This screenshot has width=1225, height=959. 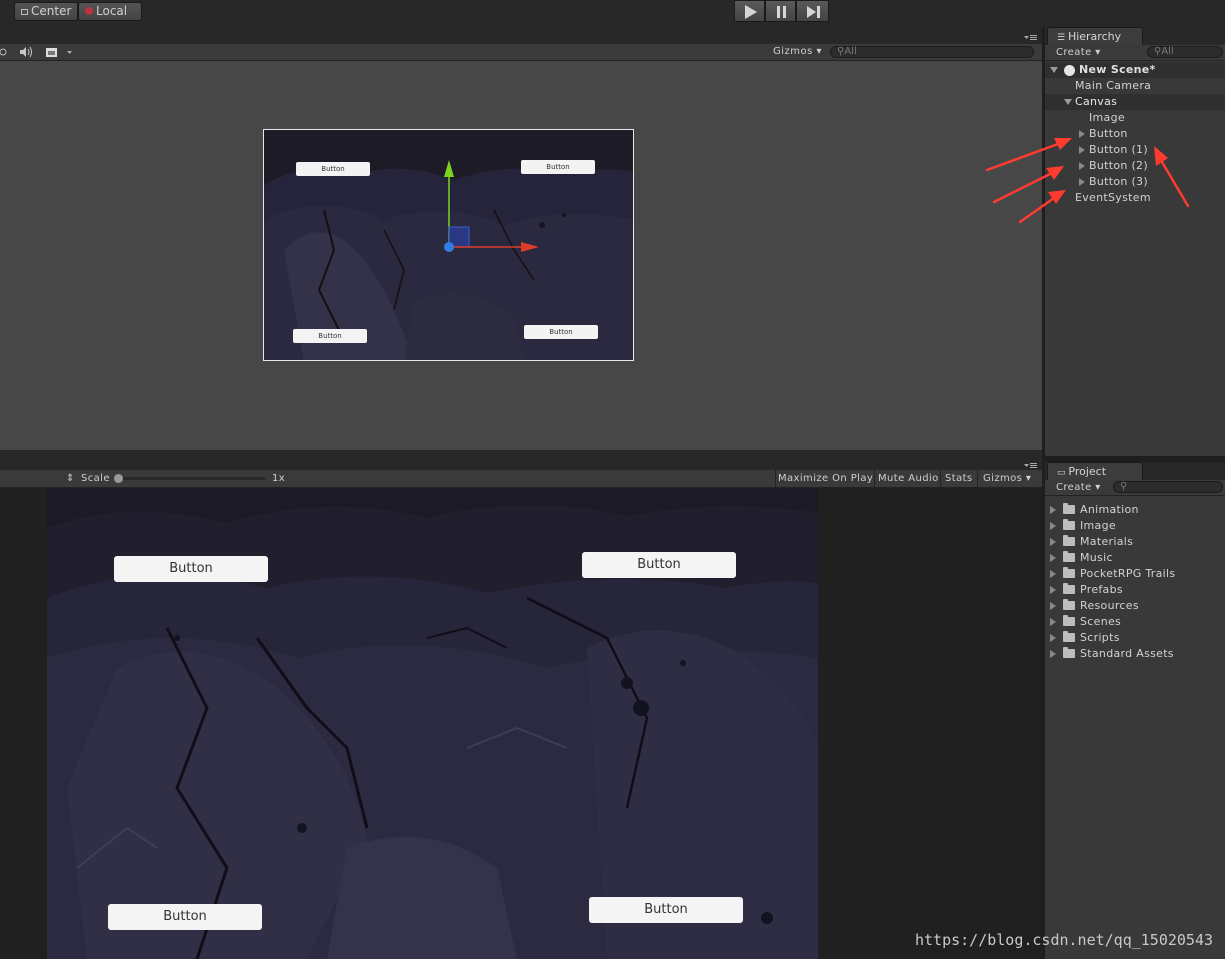 What do you see at coordinates (908, 479) in the screenshot?
I see `mute-audio-toggle: Mute Audio` at bounding box center [908, 479].